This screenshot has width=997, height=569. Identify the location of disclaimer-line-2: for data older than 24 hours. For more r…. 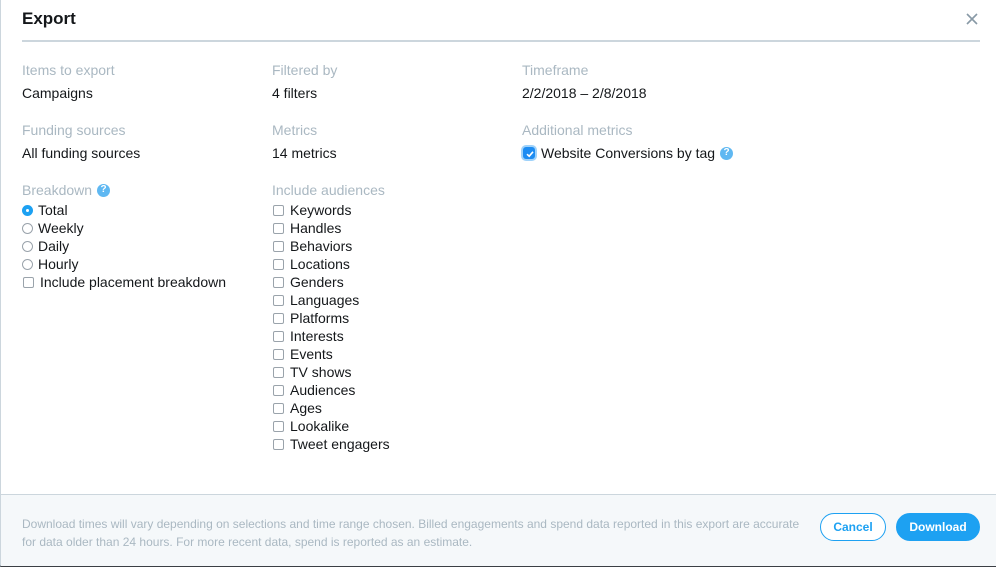
(247, 542).